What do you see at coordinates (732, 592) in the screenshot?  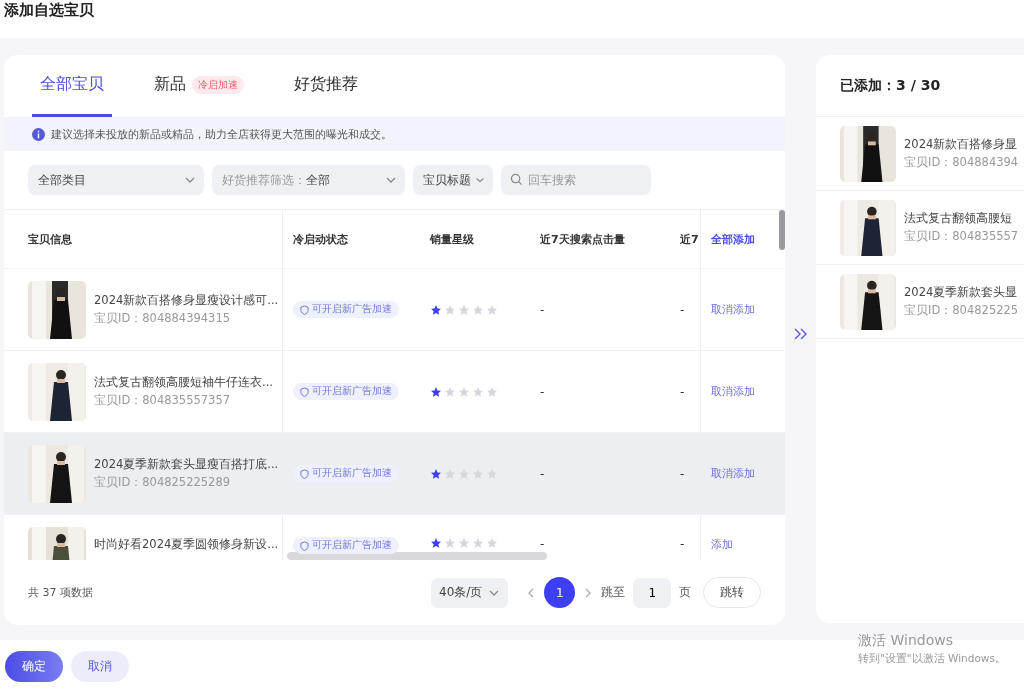 I see `jump-button: 跳转` at bounding box center [732, 592].